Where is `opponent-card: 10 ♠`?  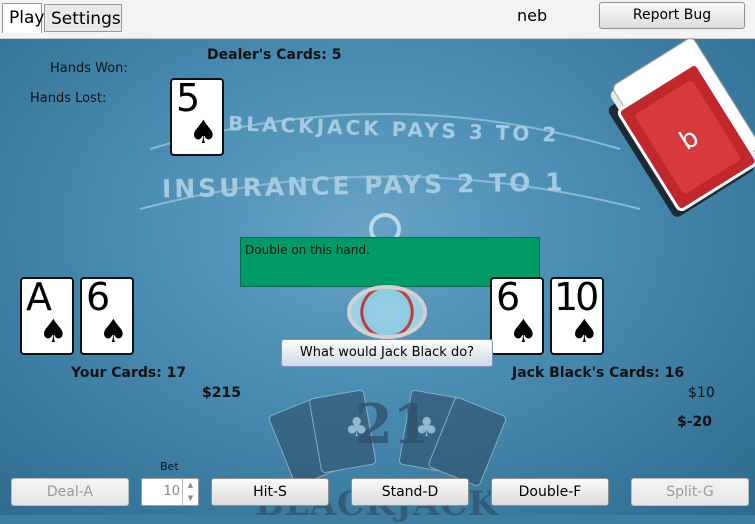 opponent-card: 10 ♠ is located at coordinates (577, 316).